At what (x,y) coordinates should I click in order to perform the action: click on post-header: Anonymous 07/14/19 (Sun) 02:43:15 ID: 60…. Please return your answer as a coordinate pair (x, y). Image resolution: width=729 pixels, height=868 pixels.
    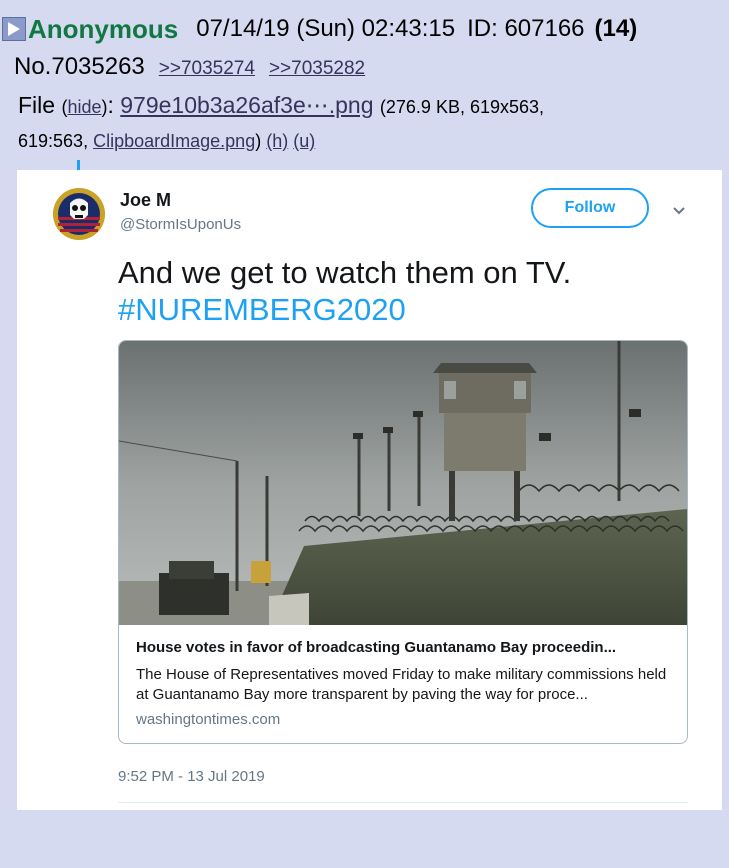
    Looking at the image, I should click on (318, 29).